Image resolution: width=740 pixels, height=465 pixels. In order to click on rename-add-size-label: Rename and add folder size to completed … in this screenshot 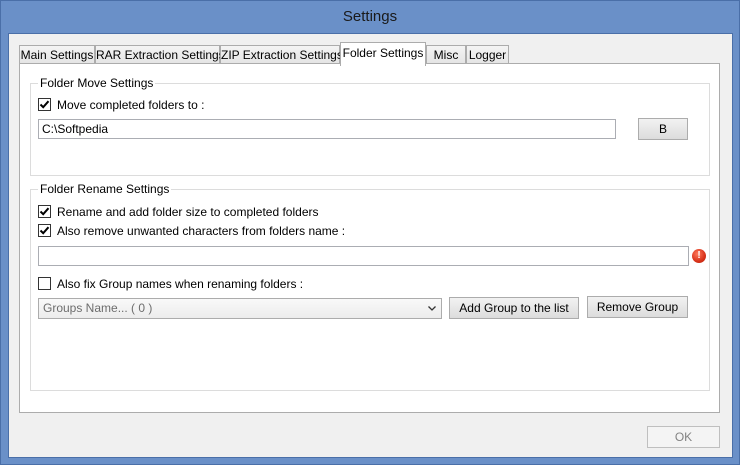, I will do `click(188, 212)`.